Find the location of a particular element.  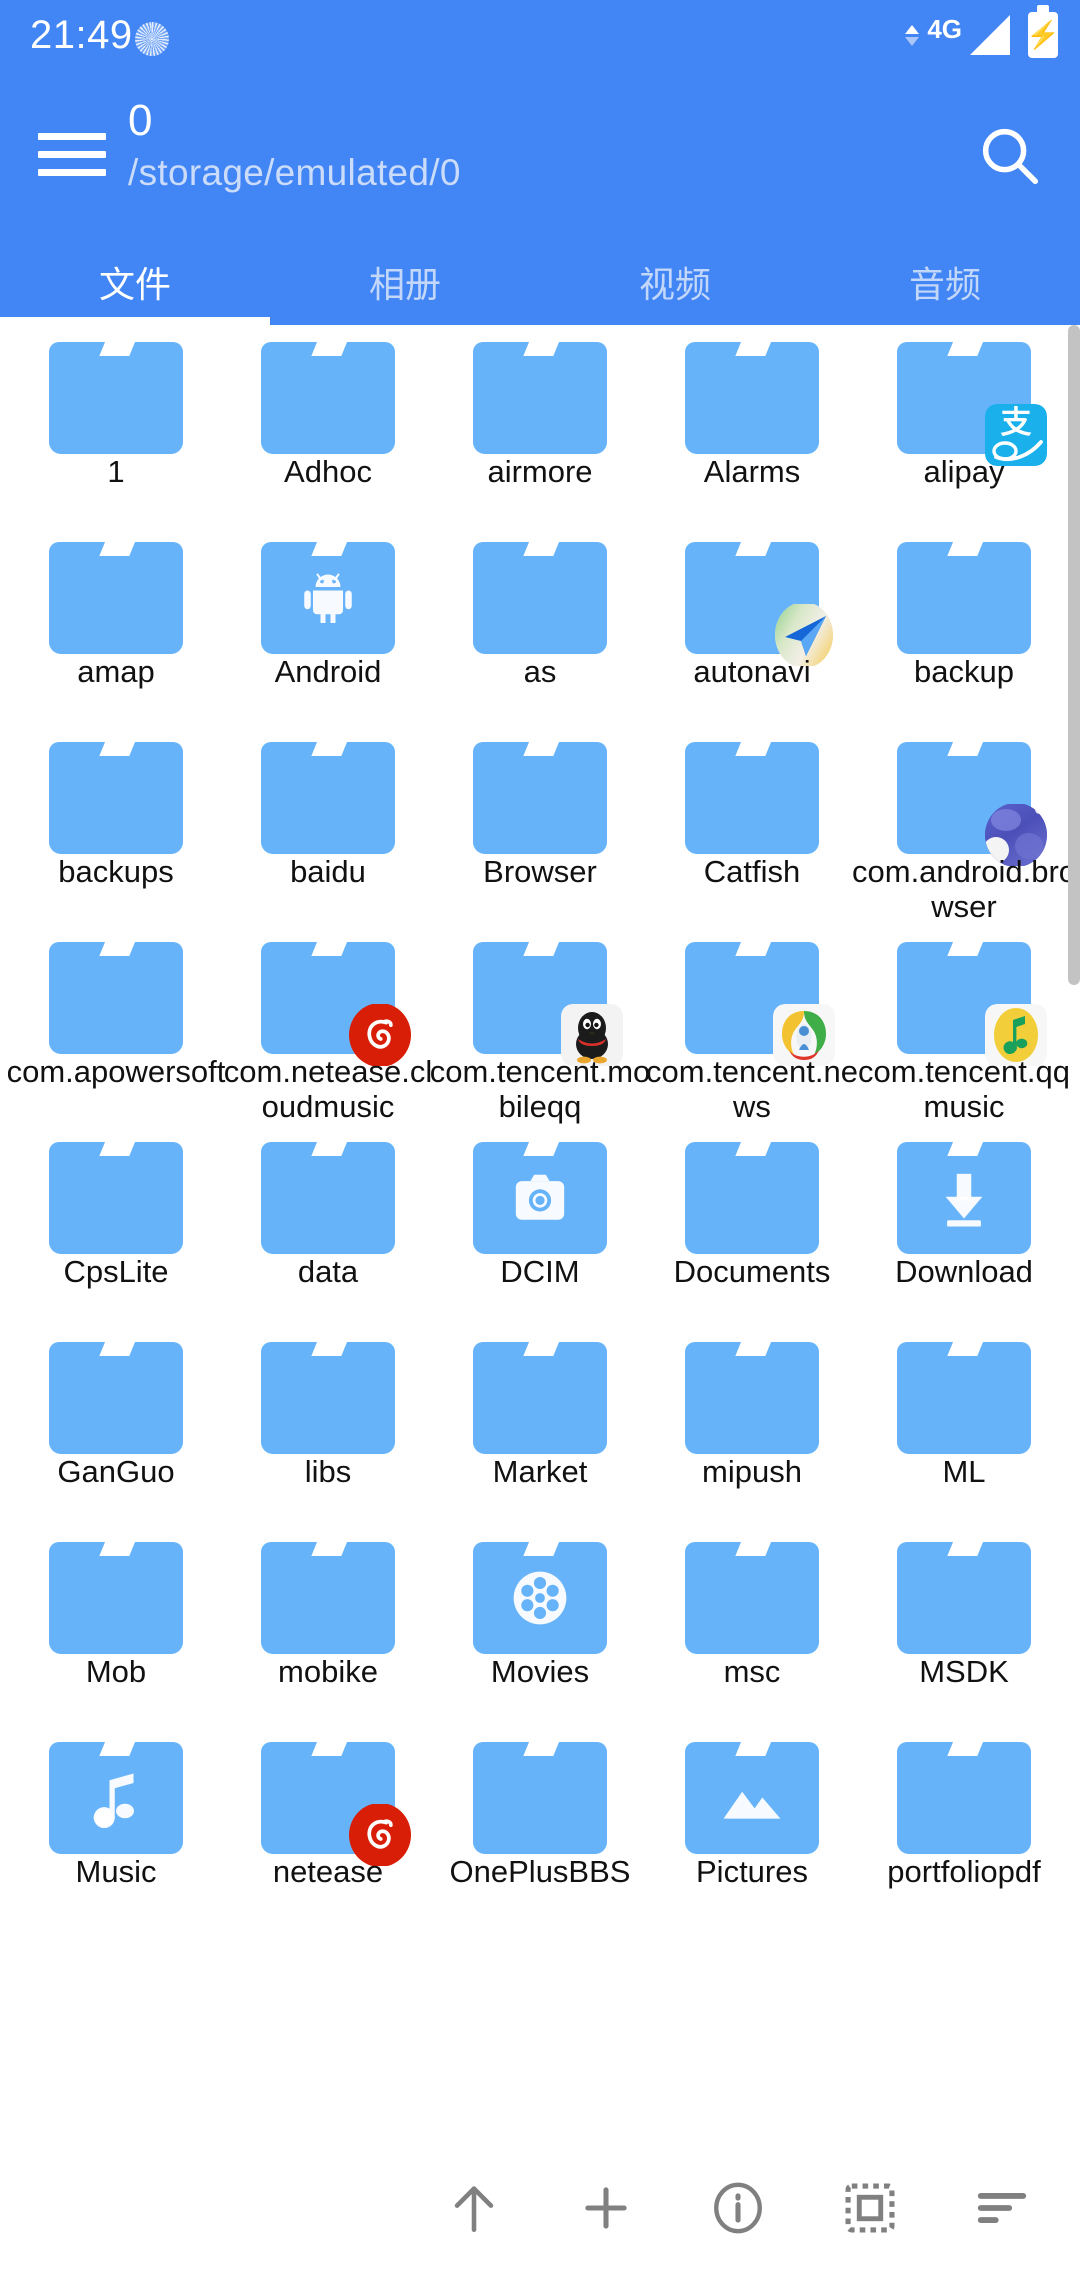

file-grid-item: mobike is located at coordinates (328, 1625).